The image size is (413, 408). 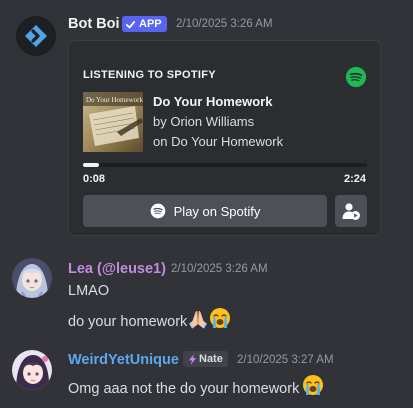 I want to click on weird-username: WeirdYetUnique, so click(x=123, y=360).